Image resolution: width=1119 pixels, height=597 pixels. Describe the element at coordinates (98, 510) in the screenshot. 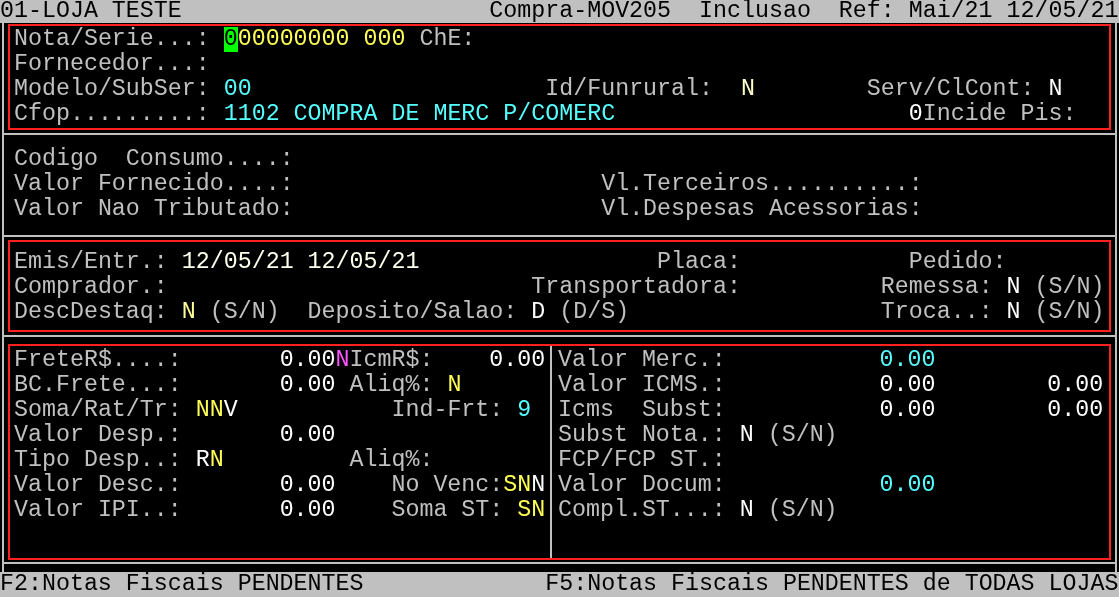

I see `field-label: Valor IPI..:` at that location.